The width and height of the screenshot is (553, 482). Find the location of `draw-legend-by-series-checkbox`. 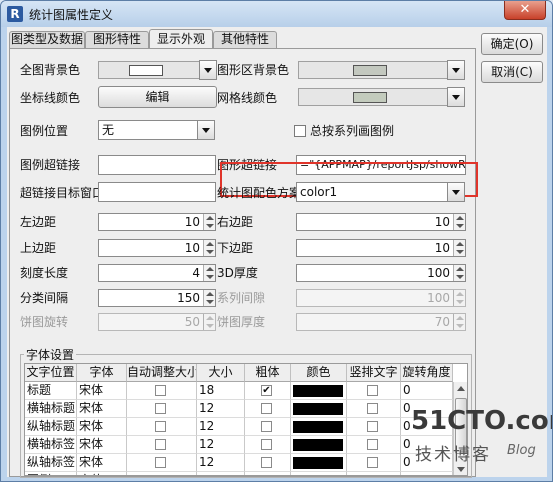

draw-legend-by-series-checkbox is located at coordinates (300, 131).